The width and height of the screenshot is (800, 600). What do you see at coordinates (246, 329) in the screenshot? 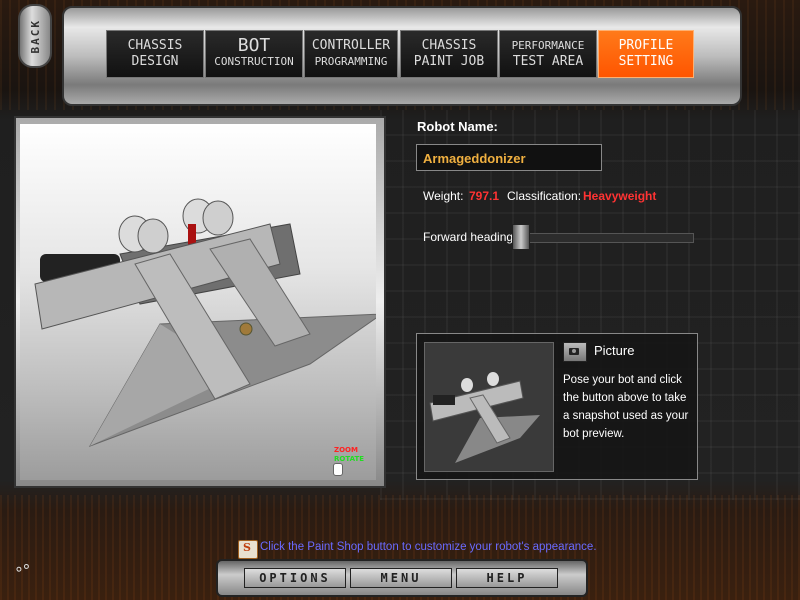
I see `robot-gear` at bounding box center [246, 329].